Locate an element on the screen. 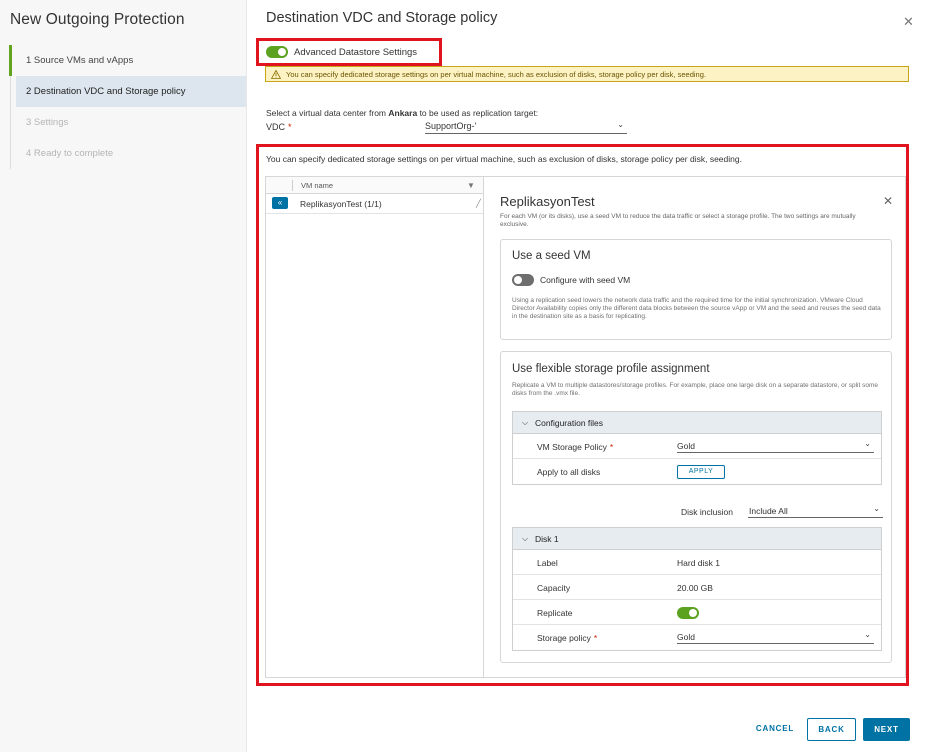  seed-vm-toggle-label: Configure with seed VM is located at coordinates (585, 280).